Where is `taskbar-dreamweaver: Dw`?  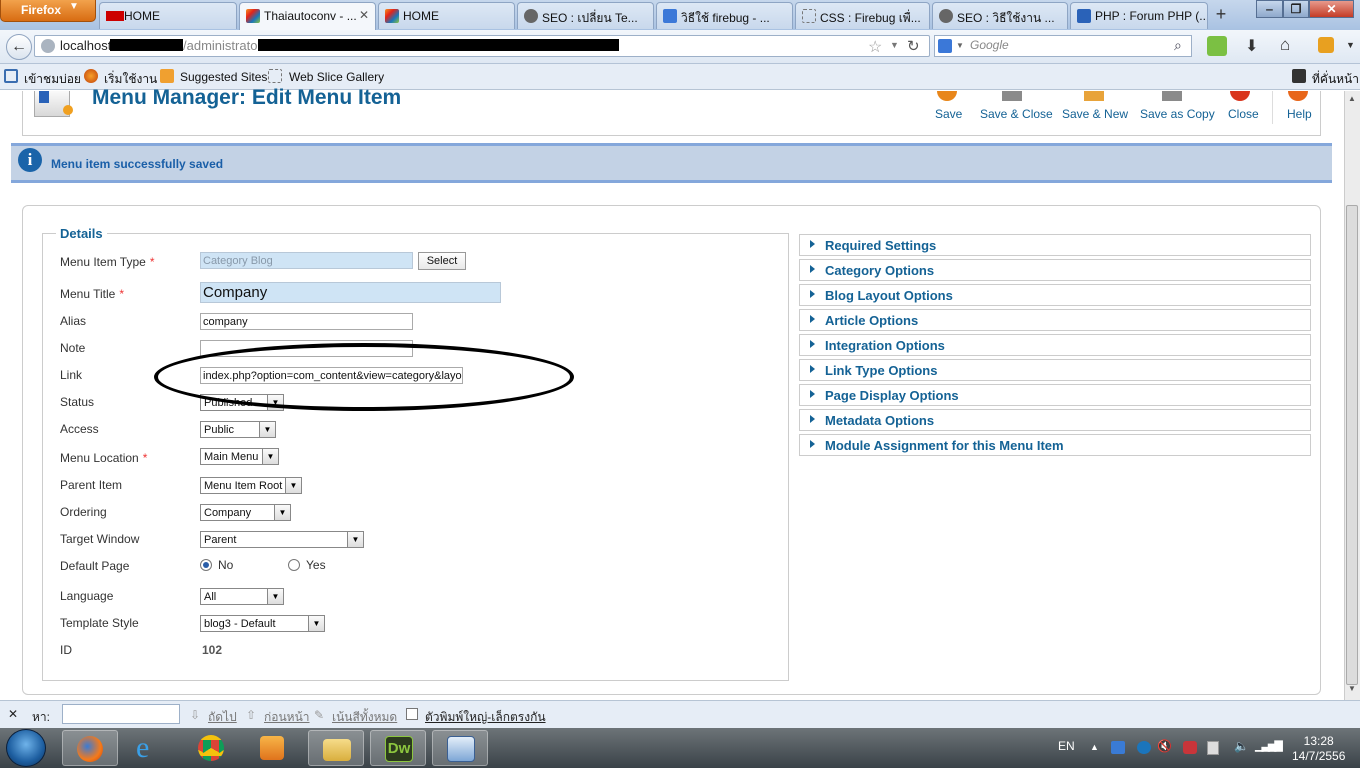
taskbar-dreamweaver: Dw is located at coordinates (398, 748).